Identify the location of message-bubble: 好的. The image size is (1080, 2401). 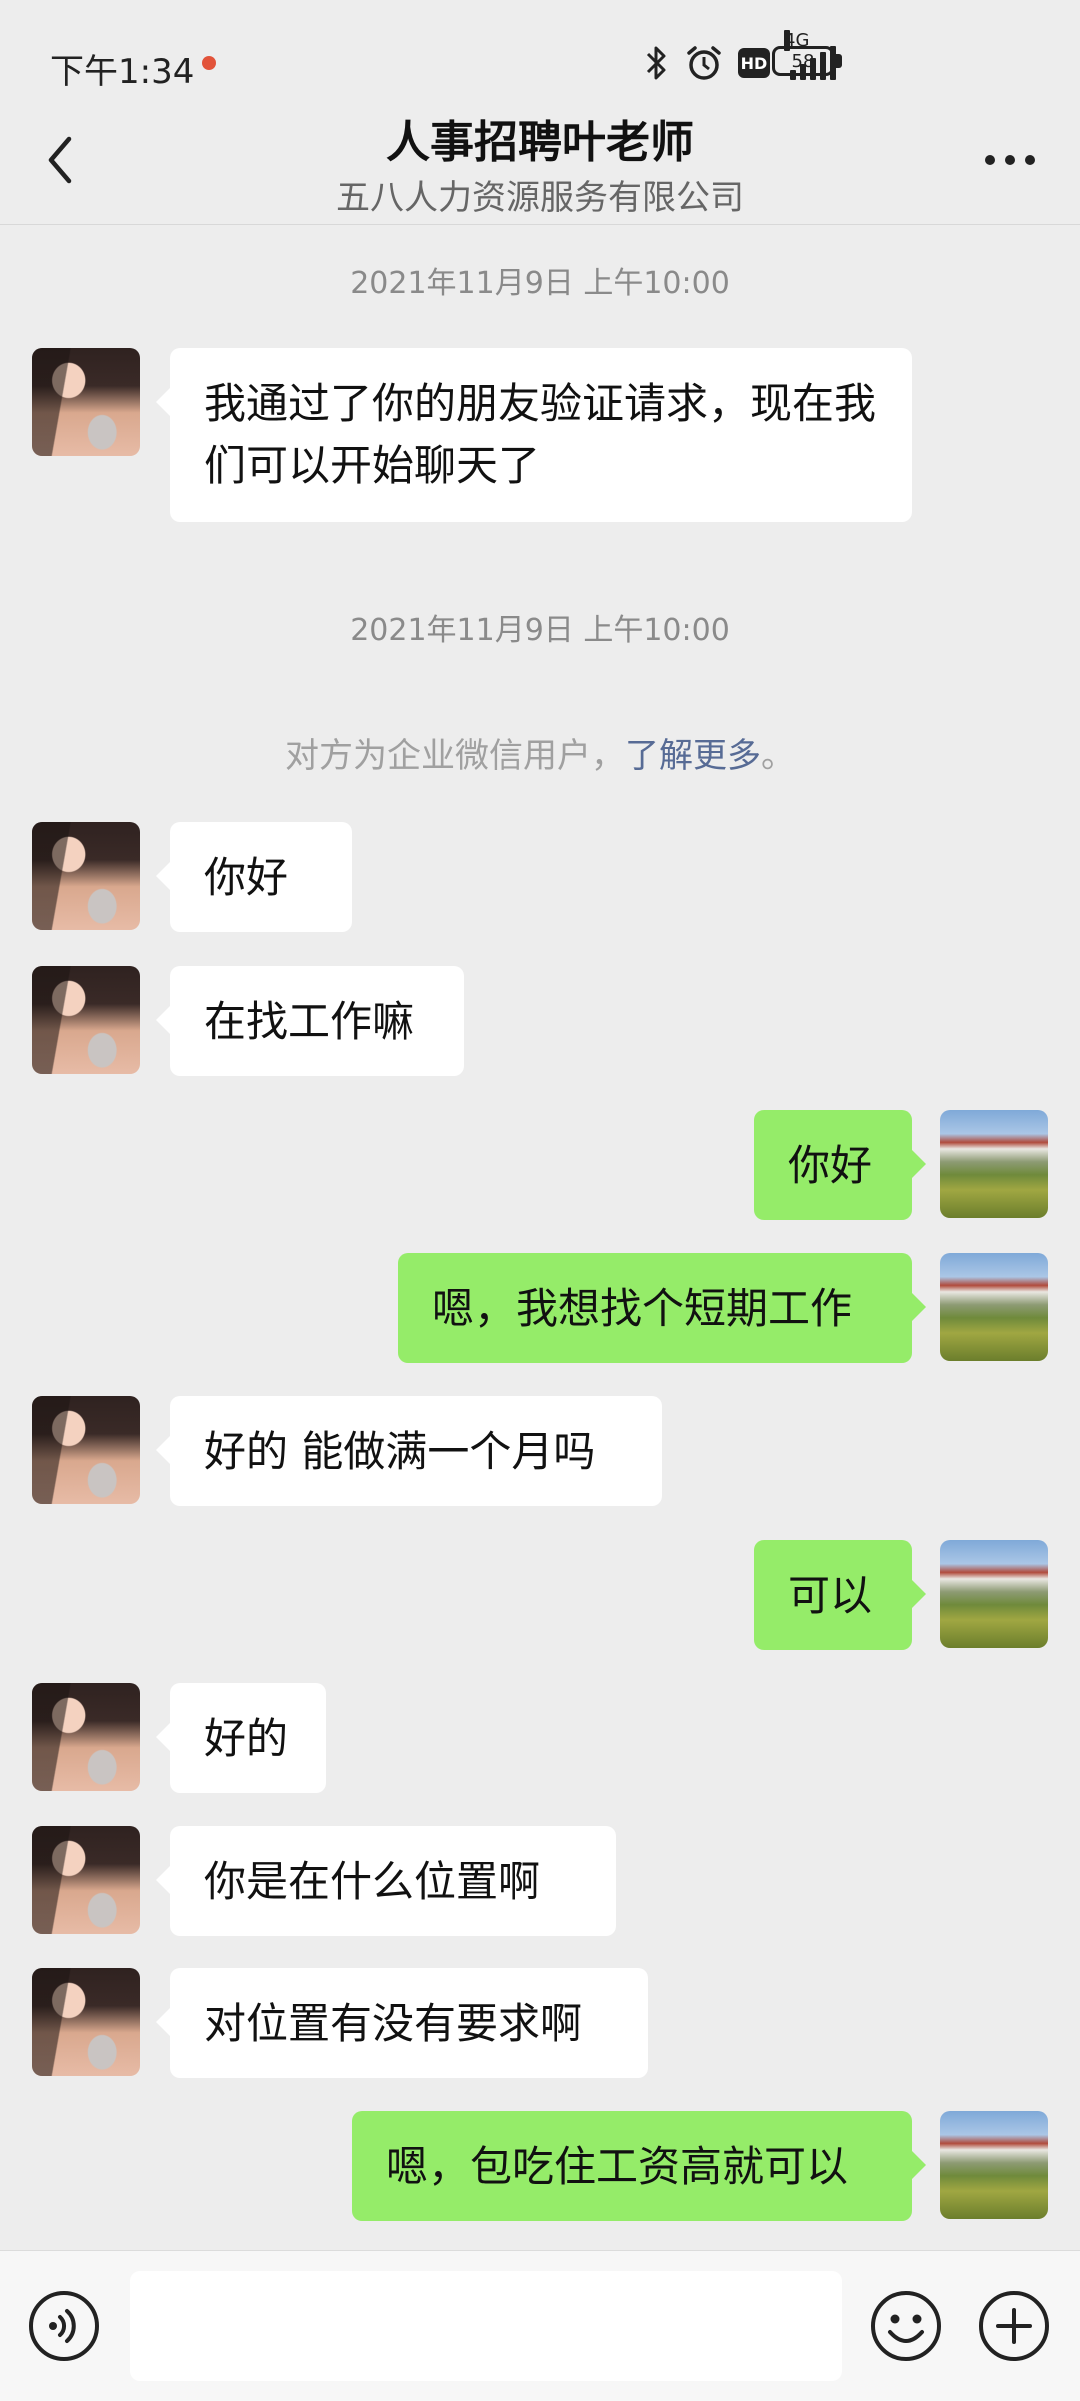
(241, 1738).